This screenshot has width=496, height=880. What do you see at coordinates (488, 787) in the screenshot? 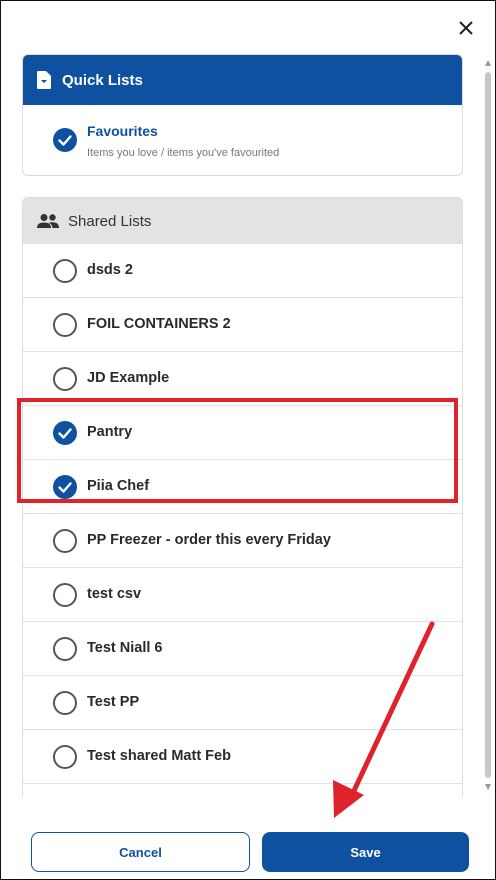
I see `scroll-down-arrow` at bounding box center [488, 787].